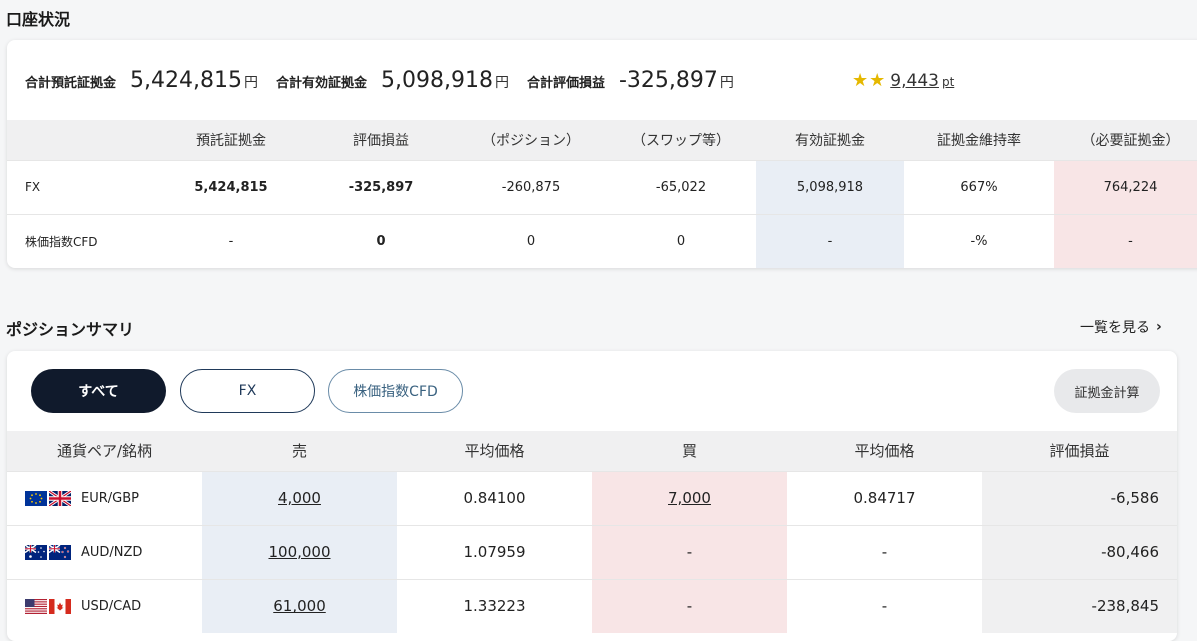 This screenshot has width=1197, height=641. I want to click on cell-deposit: -, so click(231, 240).